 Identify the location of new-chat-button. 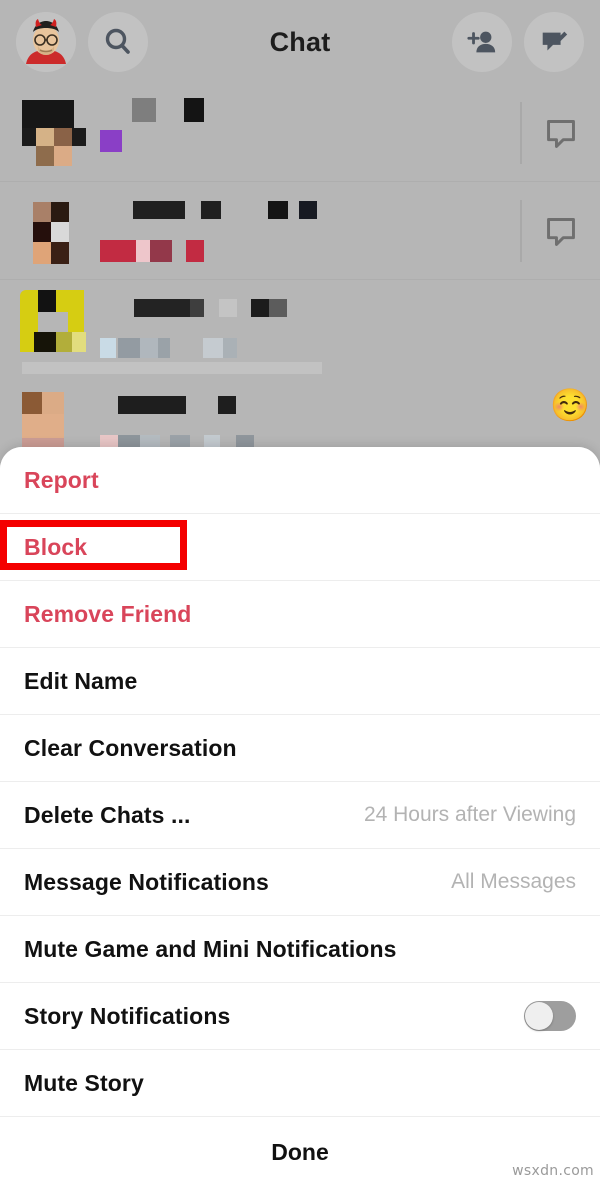
(554, 42).